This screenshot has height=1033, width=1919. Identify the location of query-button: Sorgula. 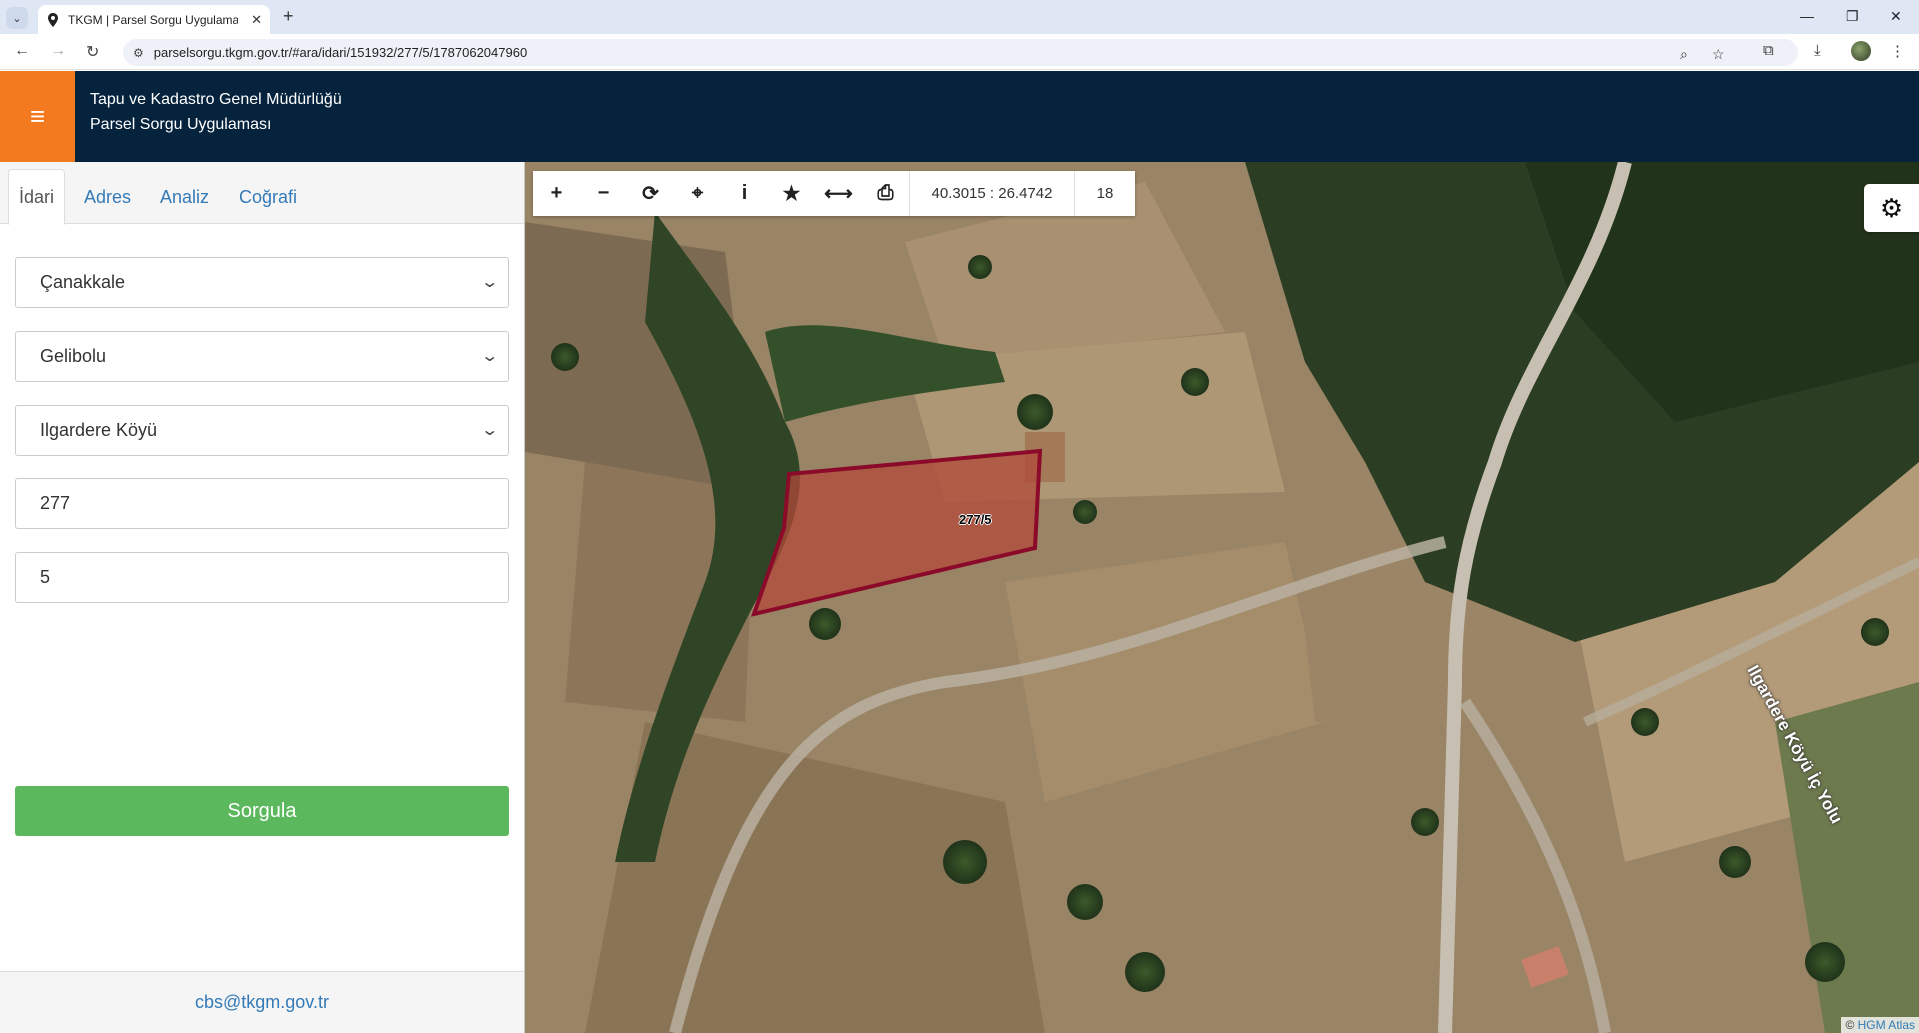
(262, 811).